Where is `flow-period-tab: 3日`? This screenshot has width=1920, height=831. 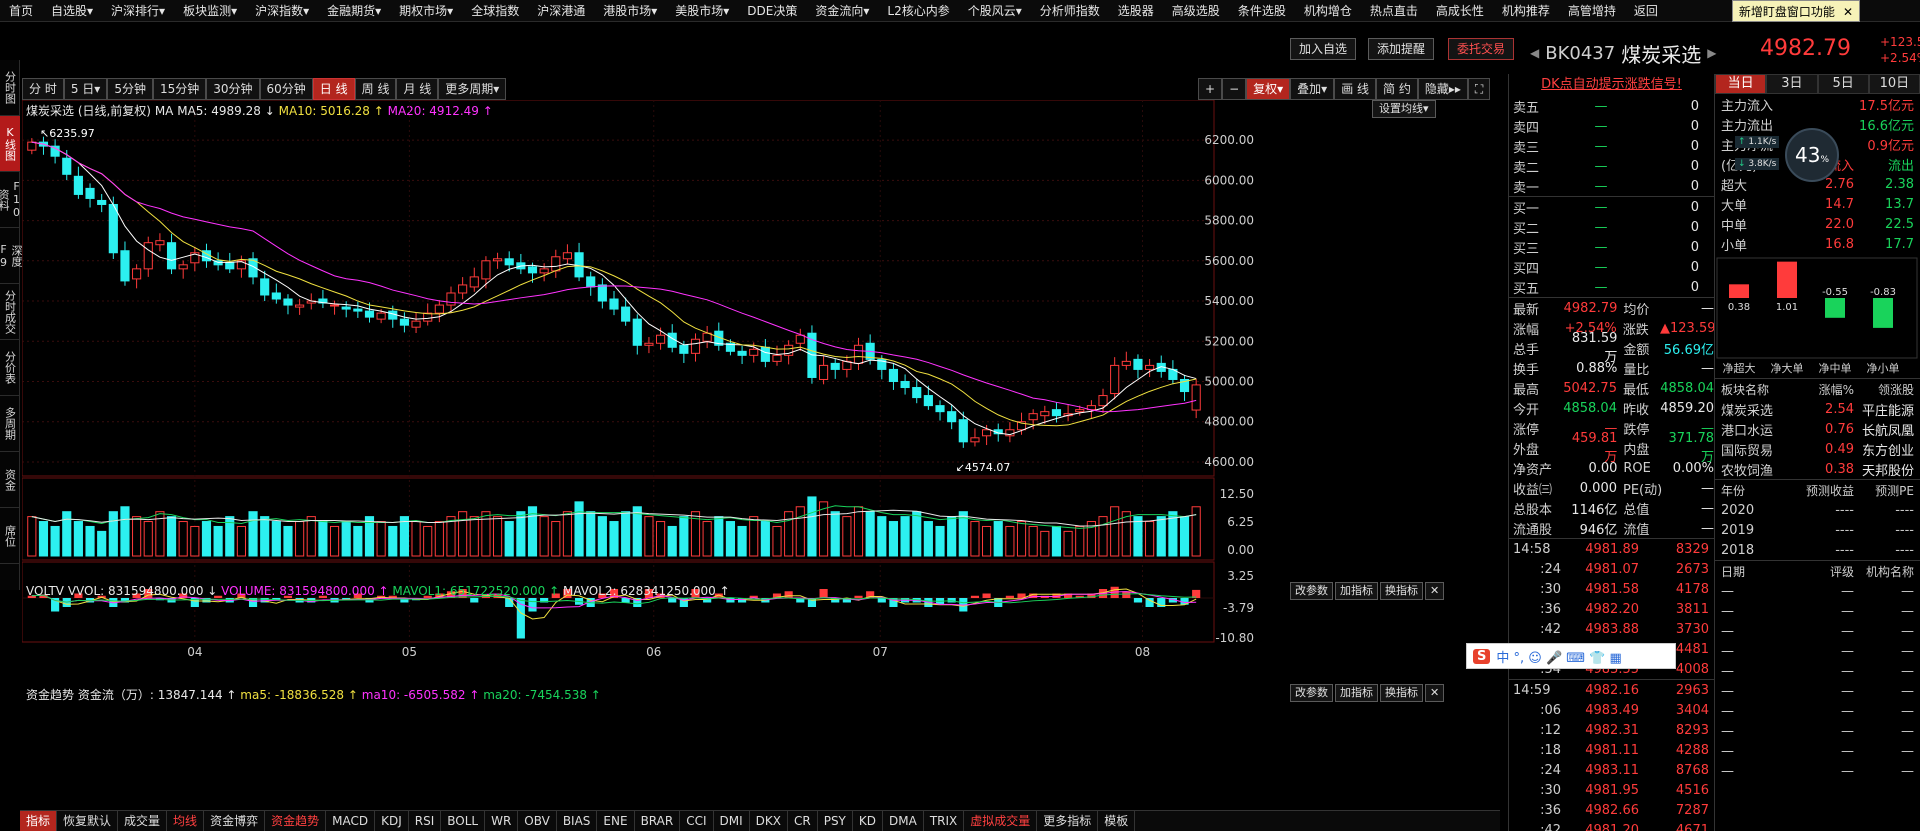
flow-period-tab: 3日 is located at coordinates (1792, 84).